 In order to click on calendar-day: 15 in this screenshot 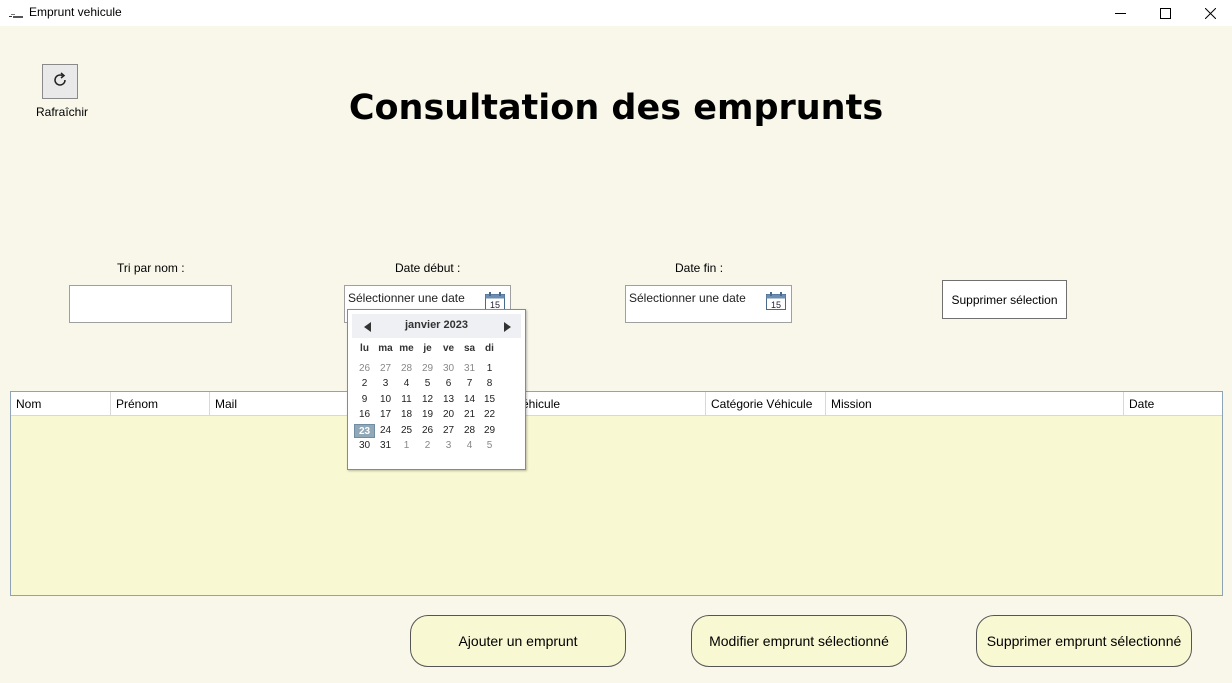, I will do `click(489, 400)`.